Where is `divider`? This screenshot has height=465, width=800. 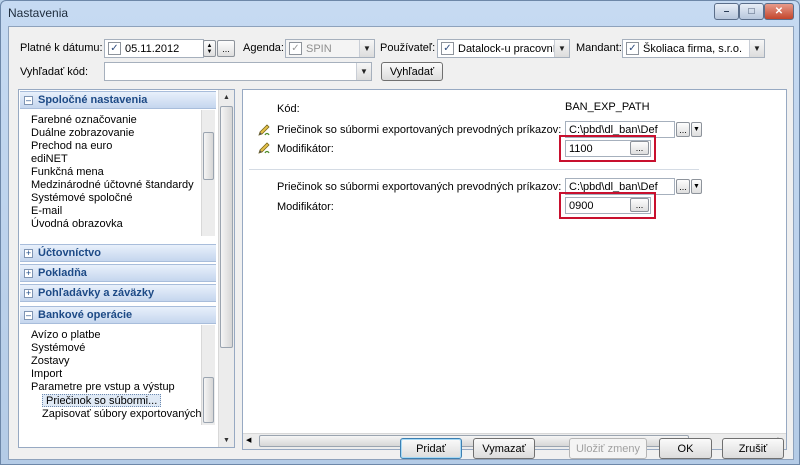
divider is located at coordinates (474, 169).